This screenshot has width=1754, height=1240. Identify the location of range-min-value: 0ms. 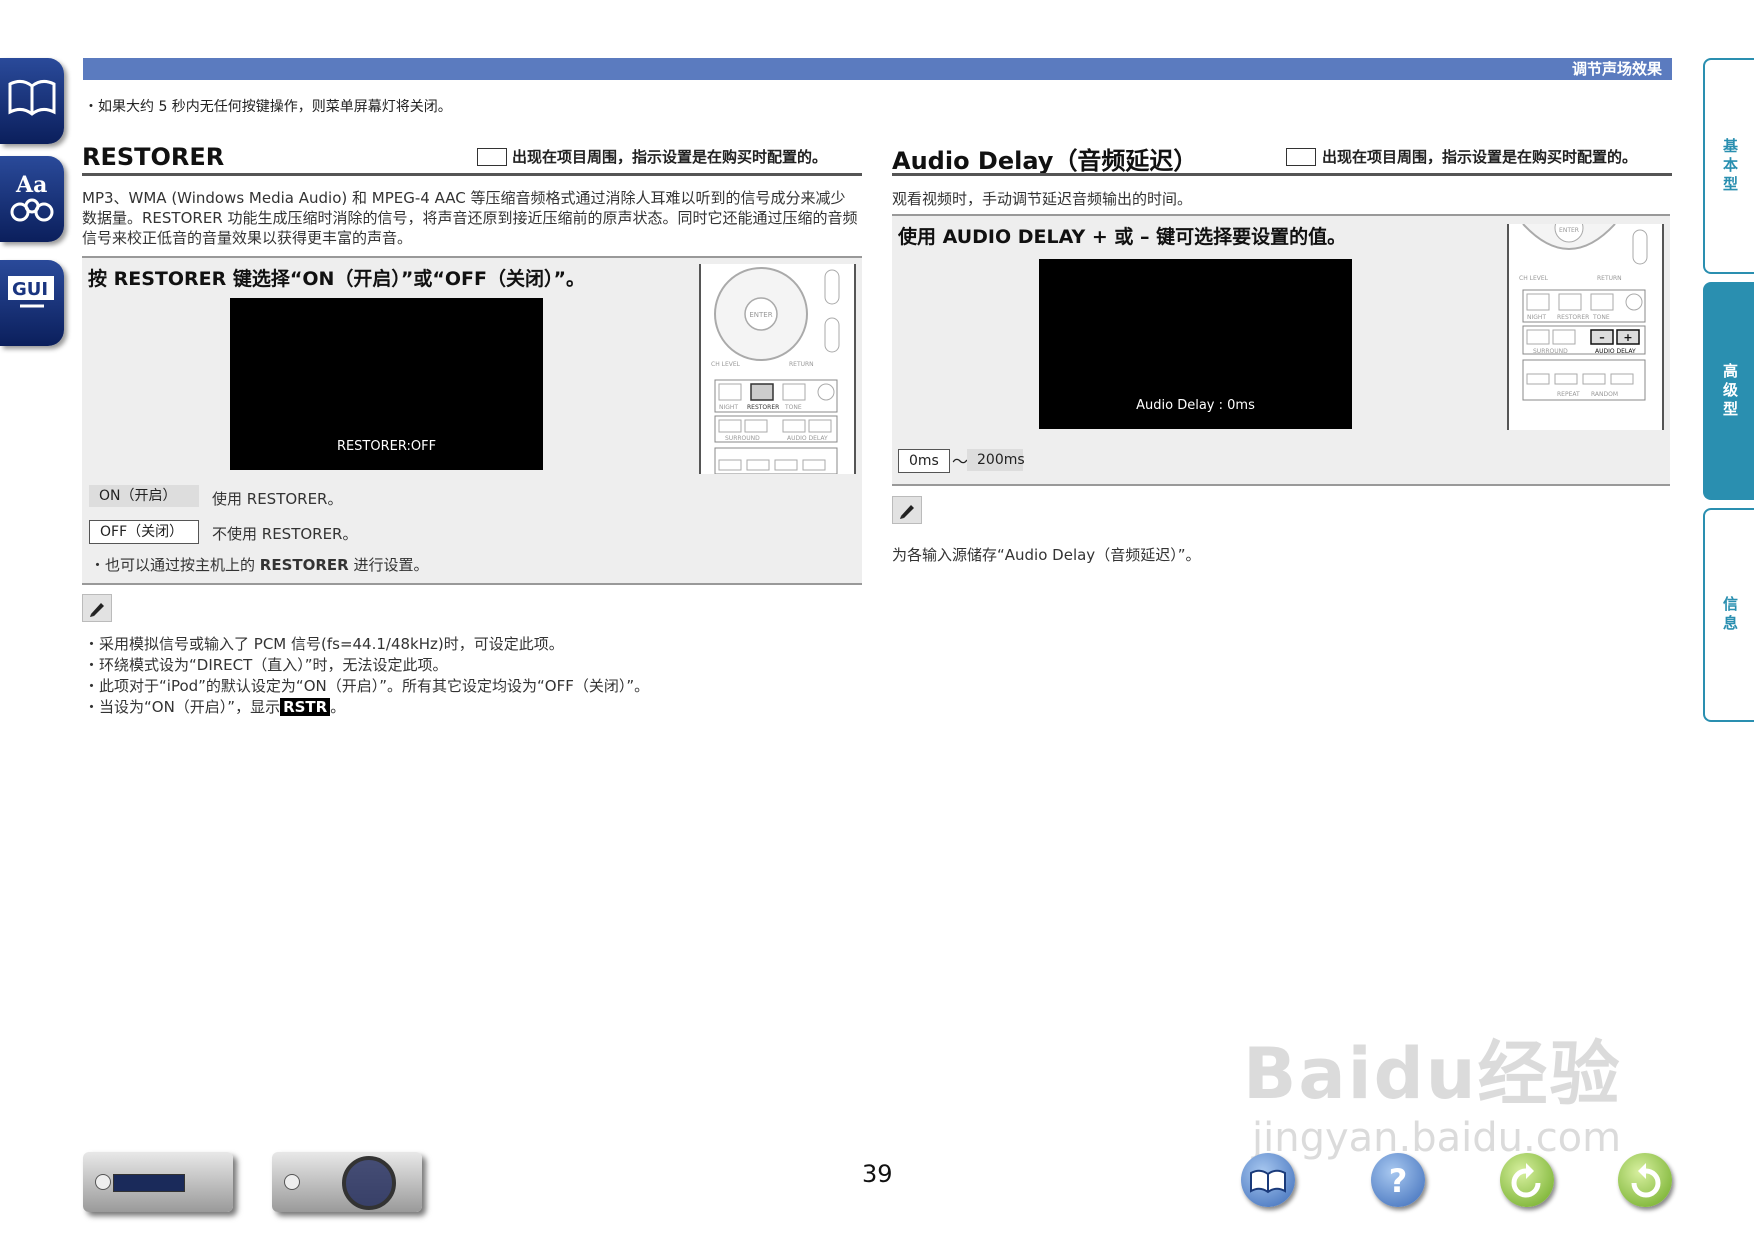
(924, 461).